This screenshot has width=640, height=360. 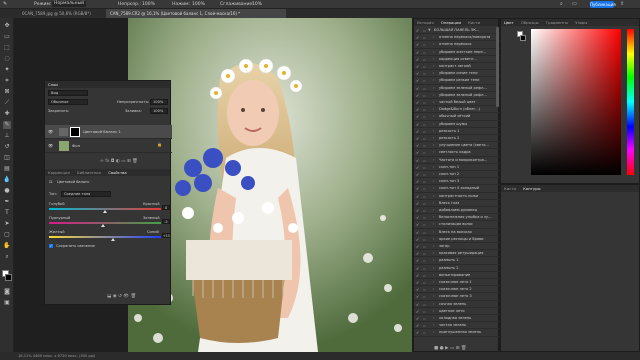 I want to click on action-item: ✓ ▫ › красивая ретуширация, so click(x=457, y=254).